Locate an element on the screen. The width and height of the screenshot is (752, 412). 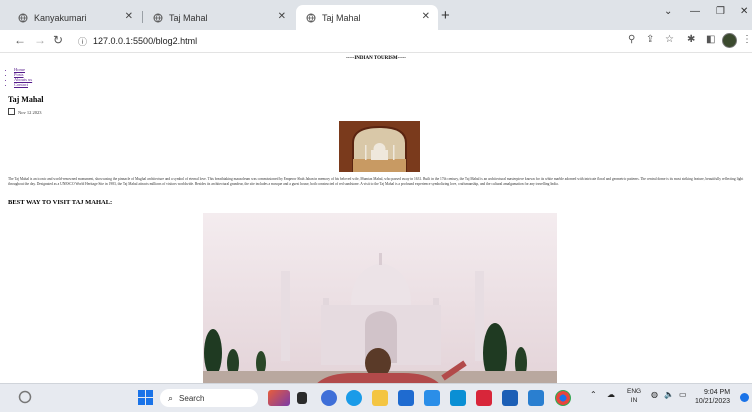
word-icon is located at coordinates (510, 398).